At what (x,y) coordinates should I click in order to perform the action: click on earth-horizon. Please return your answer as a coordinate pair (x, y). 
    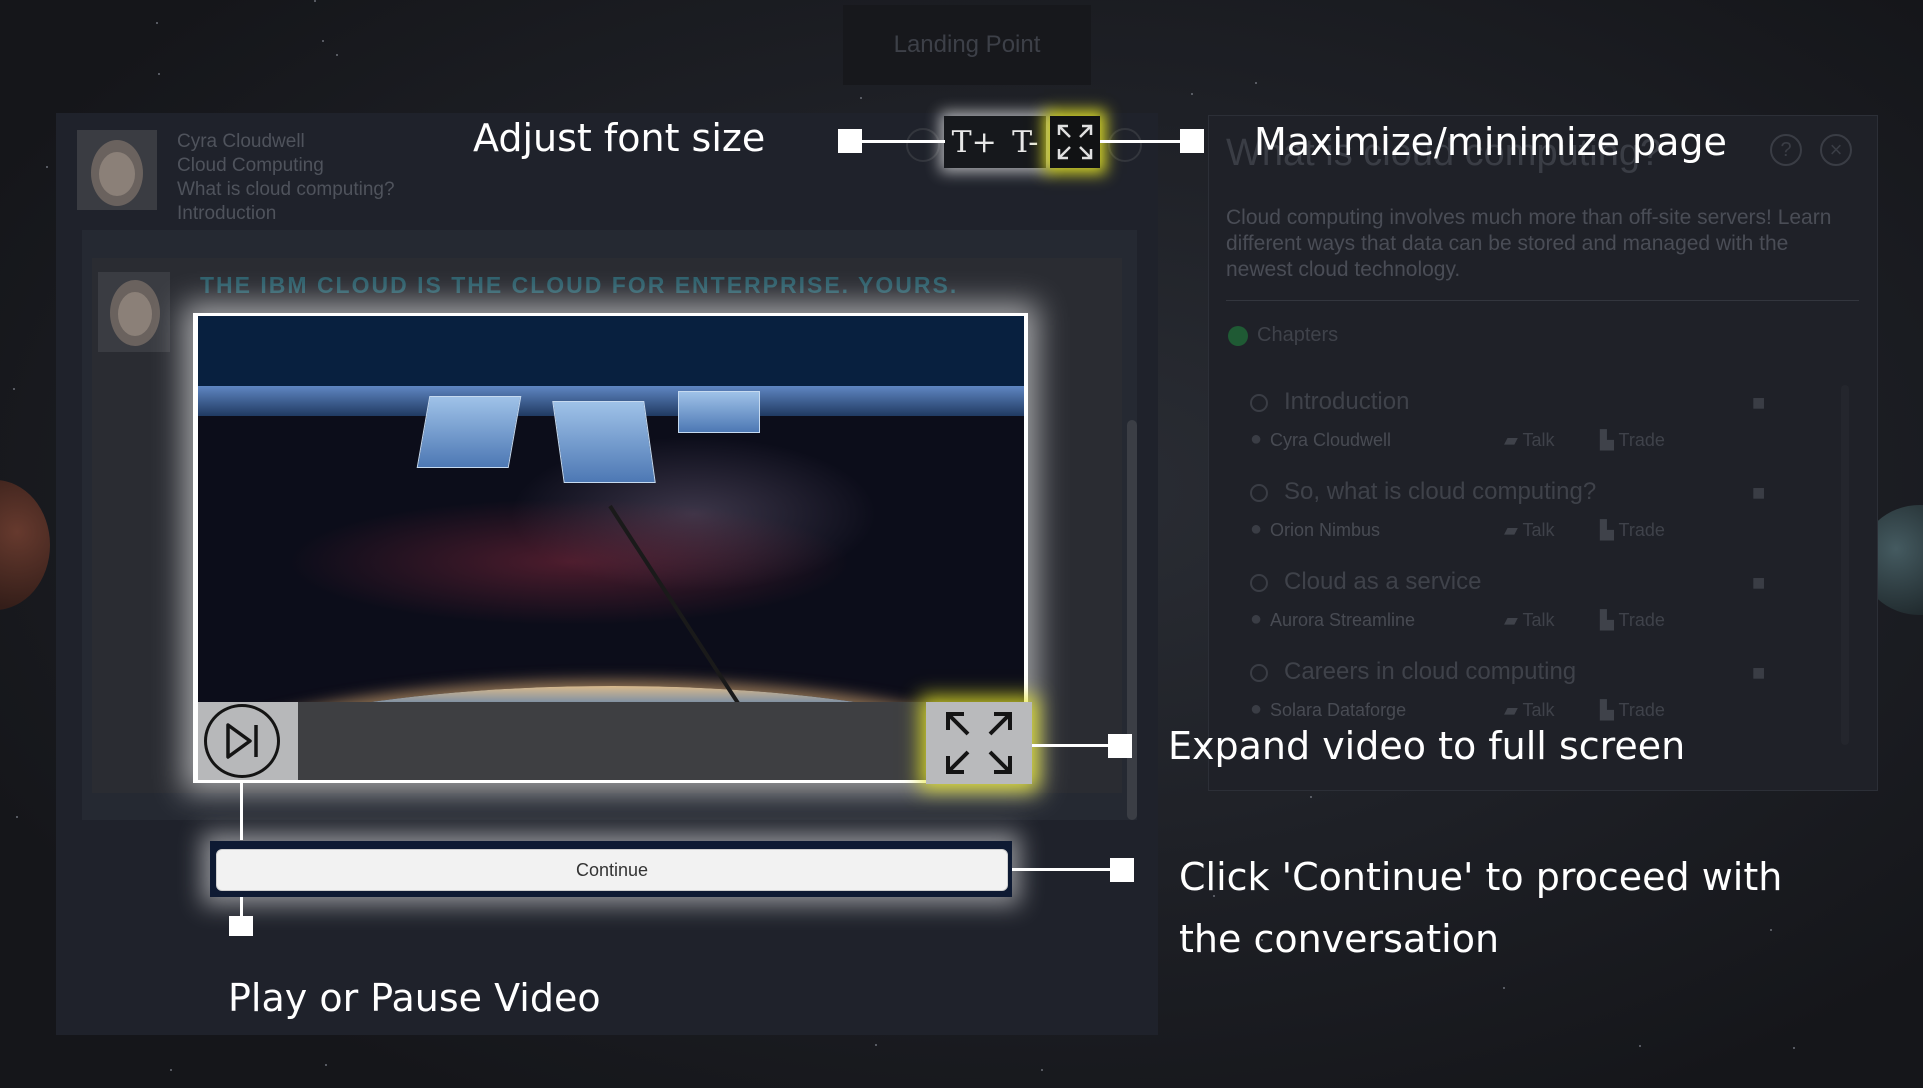
    Looking at the image, I should click on (611, 694).